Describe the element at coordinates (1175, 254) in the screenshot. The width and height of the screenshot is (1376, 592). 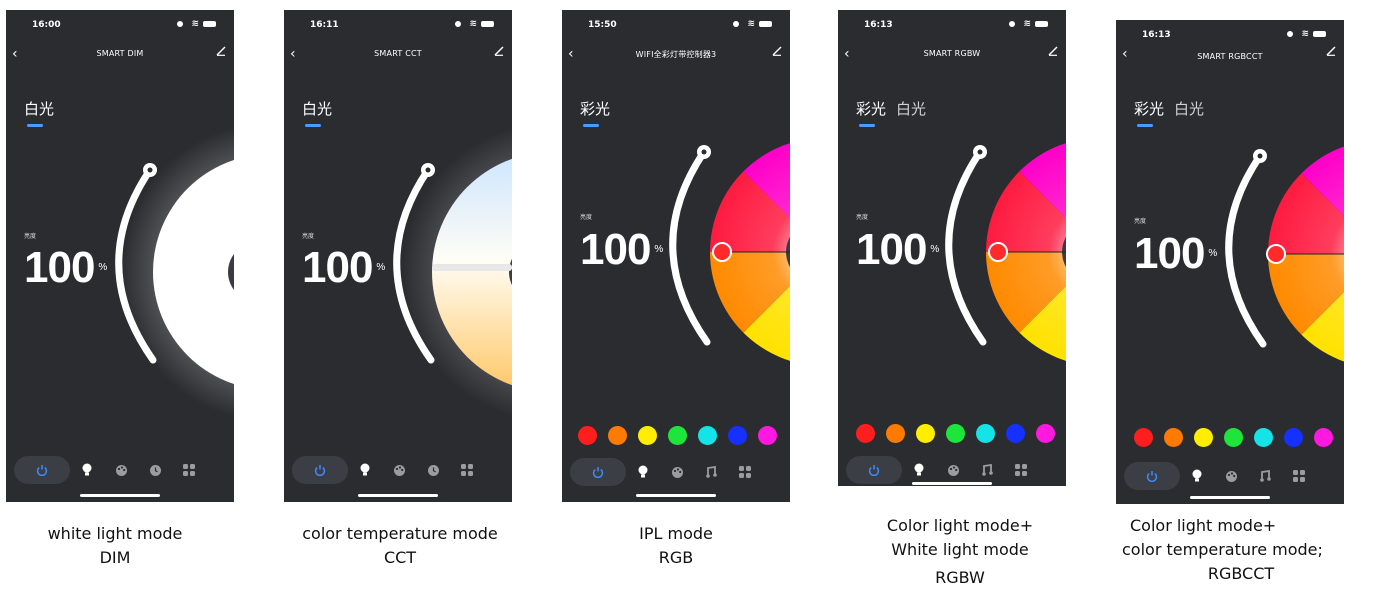
I see `brightness-readout: 100%` at that location.